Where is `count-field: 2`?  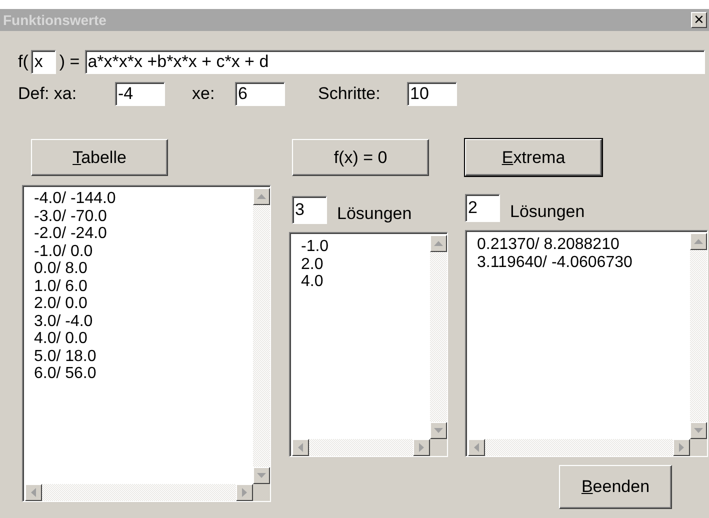
count-field: 2 is located at coordinates (482, 208).